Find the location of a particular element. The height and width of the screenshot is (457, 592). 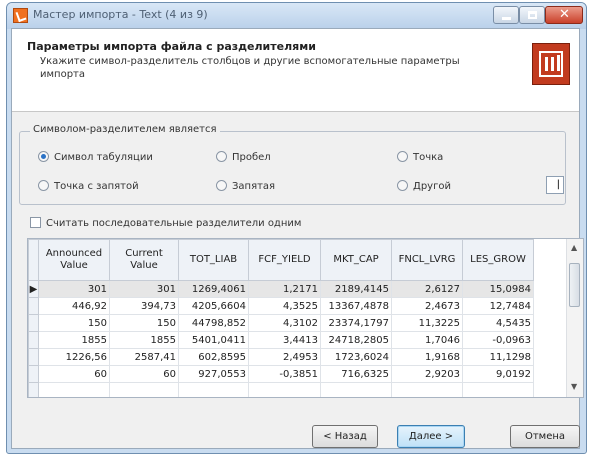

column-header: FCF_YIELD is located at coordinates (284, 260).